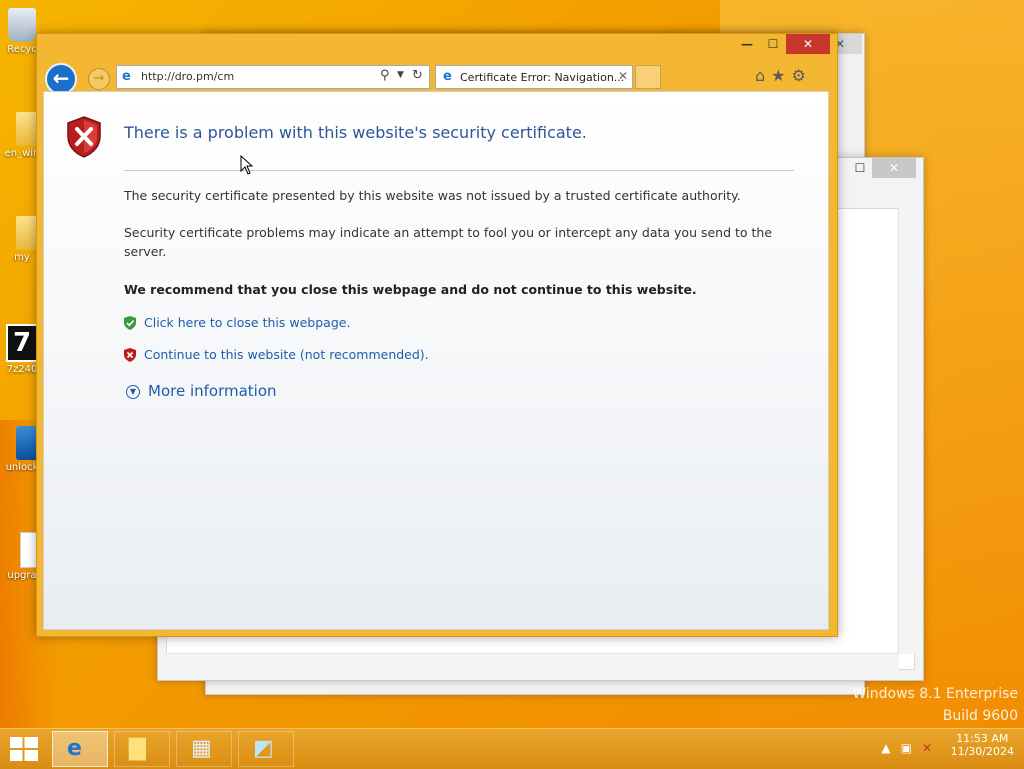 Image resolution: width=1024 pixels, height=769 pixels. Describe the element at coordinates (400, 75) in the screenshot. I see `chevron-down-icon: ▼` at that location.